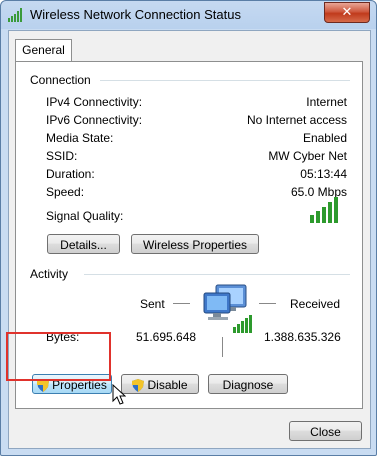 The height and width of the screenshot is (456, 377). What do you see at coordinates (85, 216) in the screenshot?
I see `signal-quality-label: Signal Quality:` at bounding box center [85, 216].